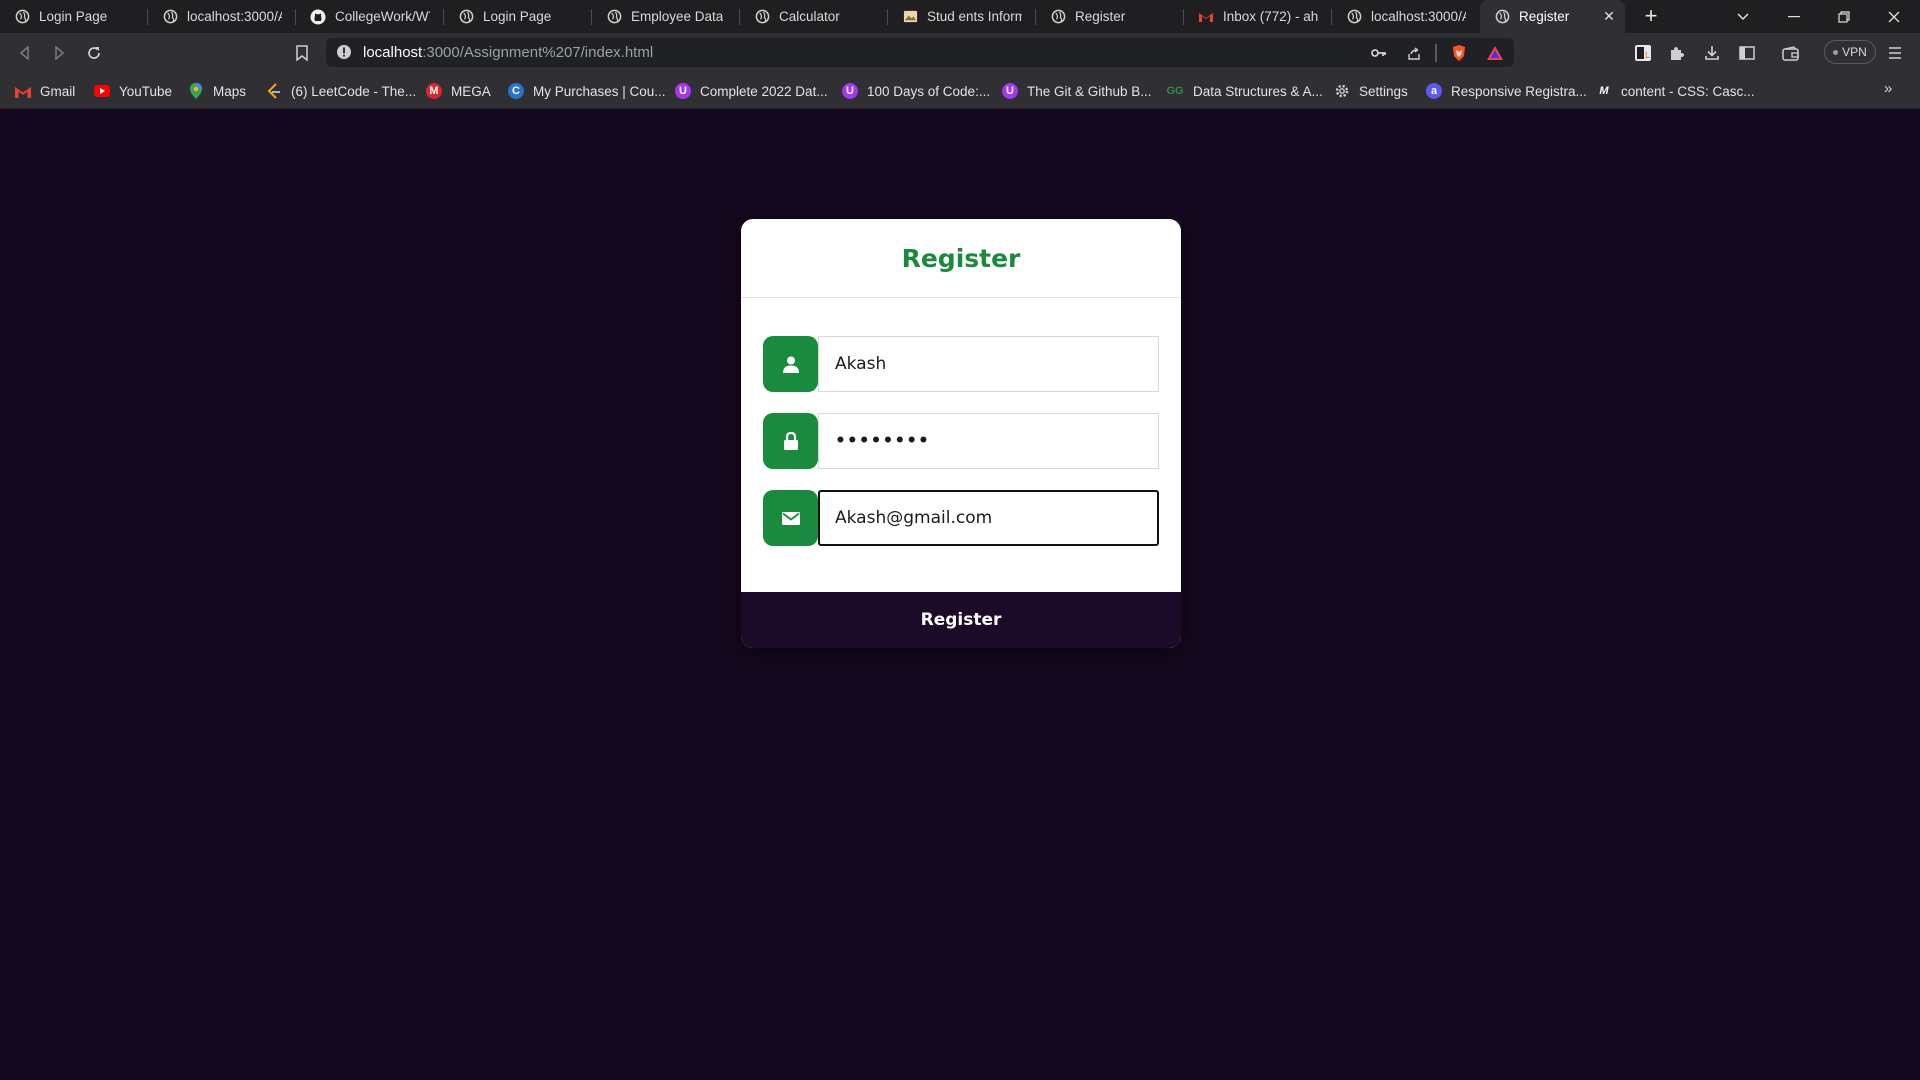 The height and width of the screenshot is (1080, 1920). I want to click on envelope-icon, so click(790, 518).